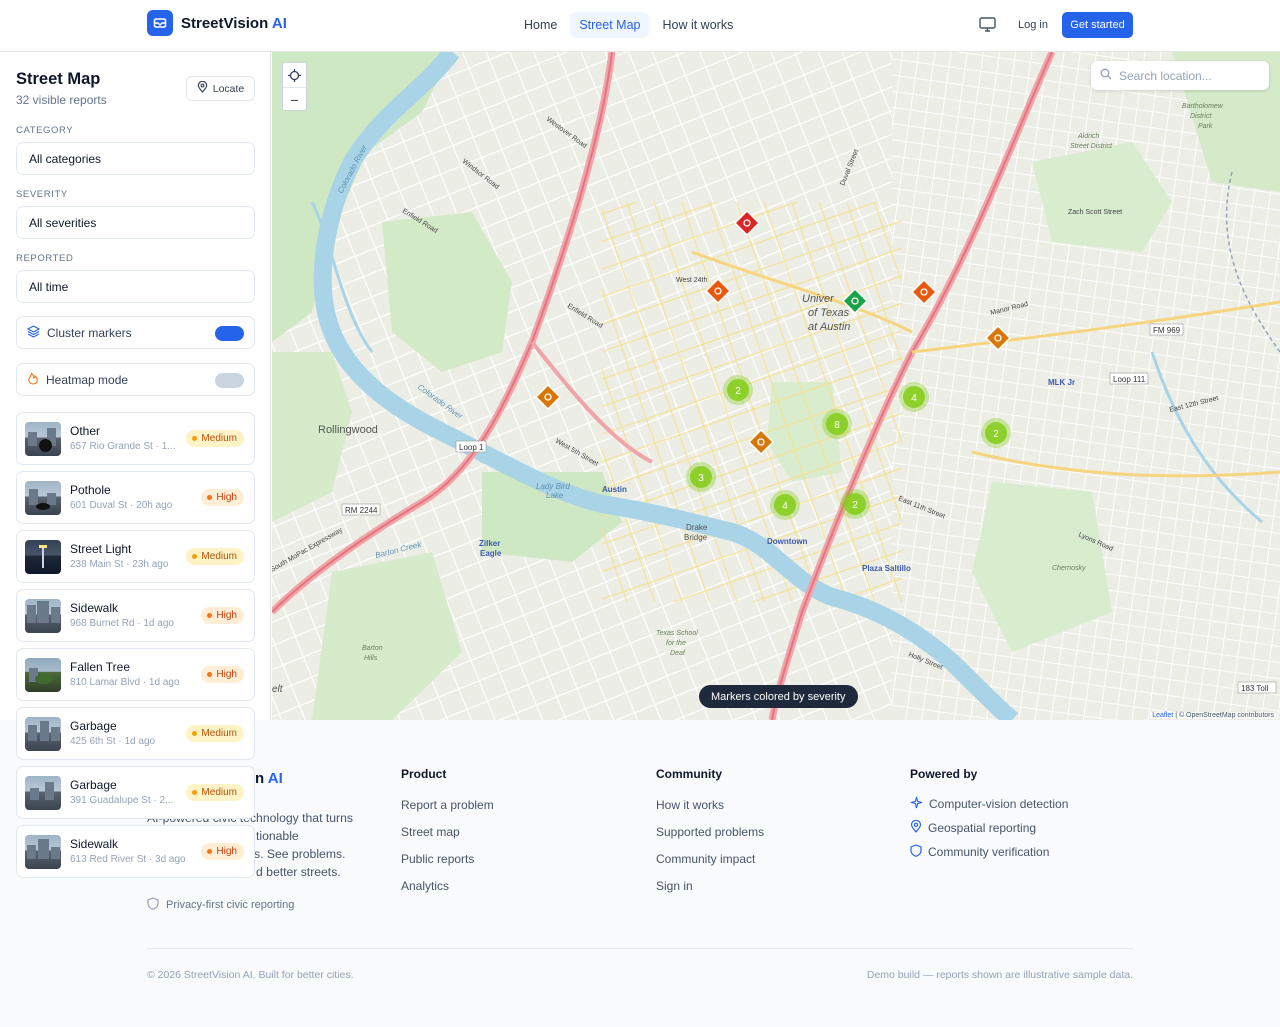 The width and height of the screenshot is (1280, 1027). I want to click on pin-marker-high, so click(747, 223).